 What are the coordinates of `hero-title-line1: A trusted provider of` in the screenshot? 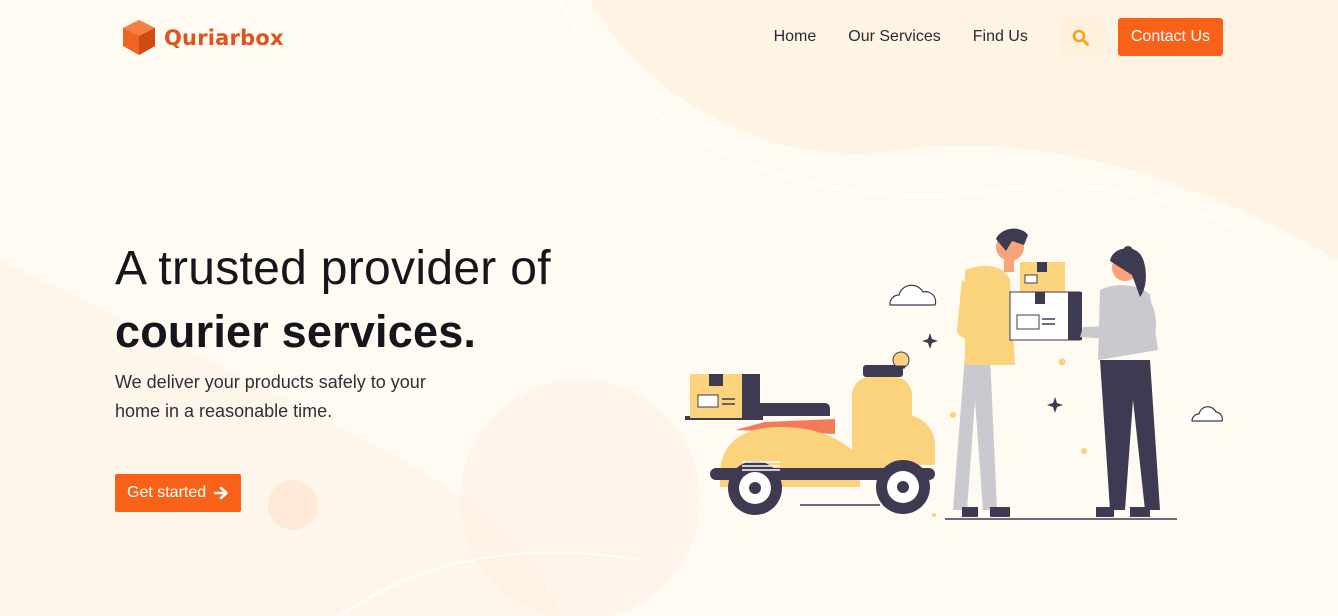 It's located at (333, 268).